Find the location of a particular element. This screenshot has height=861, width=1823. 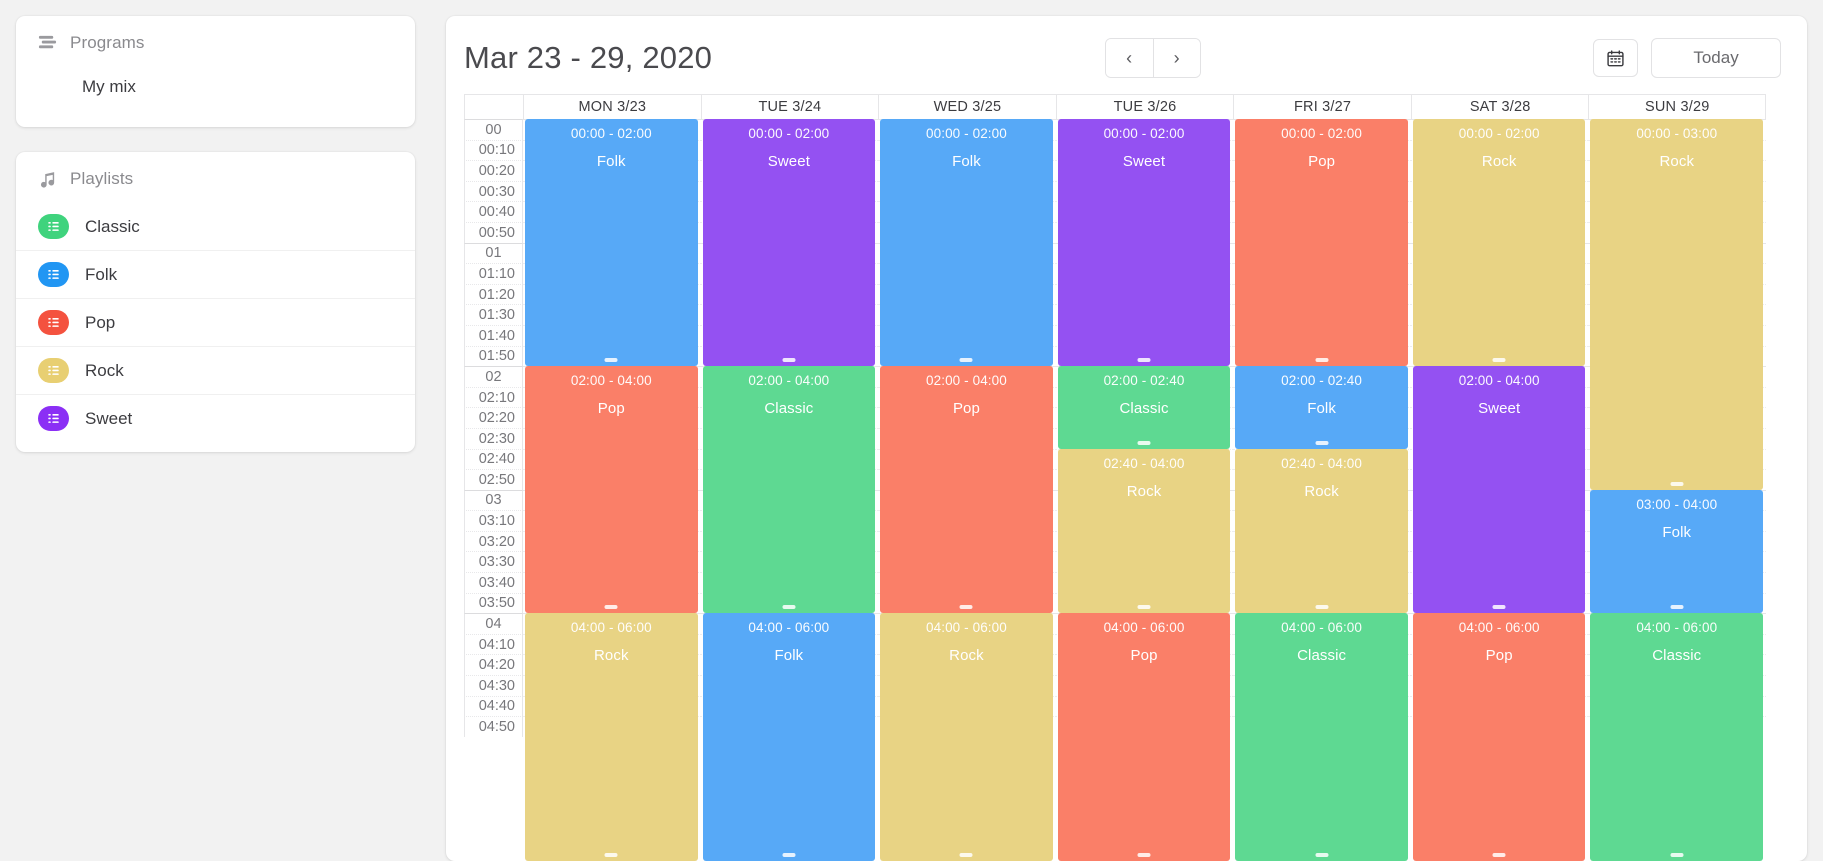

time-label: 01:30 is located at coordinates (493, 314).